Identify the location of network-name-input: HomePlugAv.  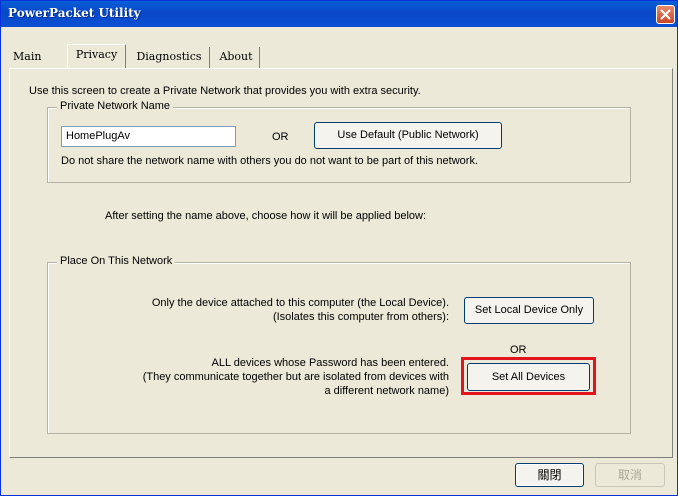
(148, 136).